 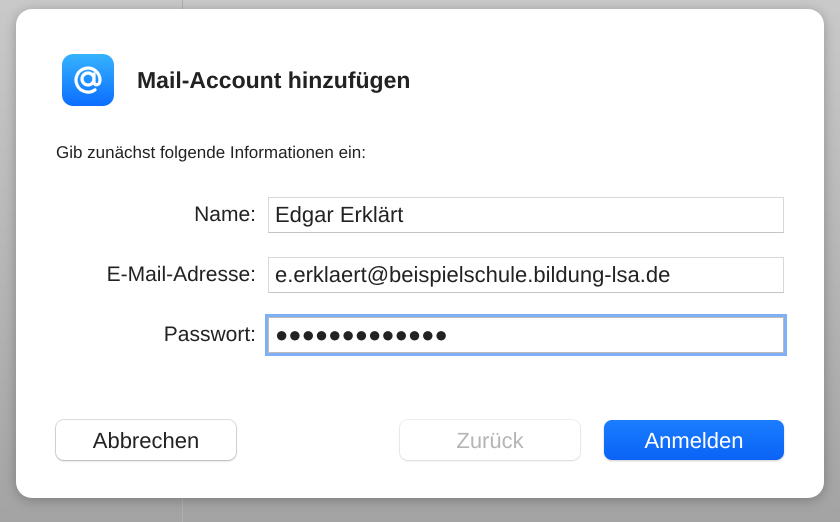 I want to click on field-label: E-Mail-Adresse:, so click(x=181, y=275).